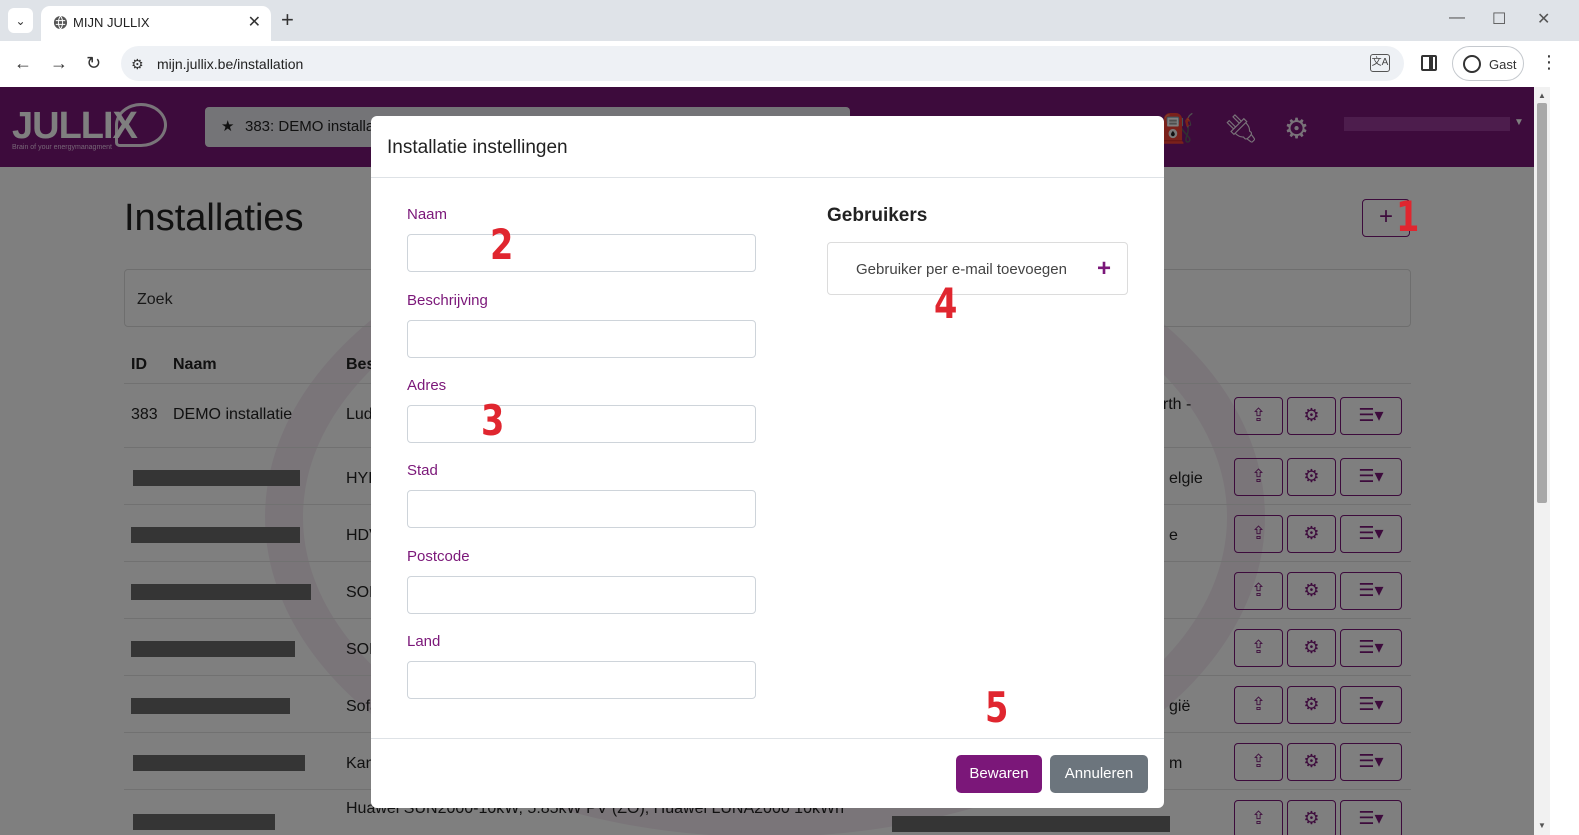 The height and width of the screenshot is (835, 1579). I want to click on stad-input, so click(581, 509).